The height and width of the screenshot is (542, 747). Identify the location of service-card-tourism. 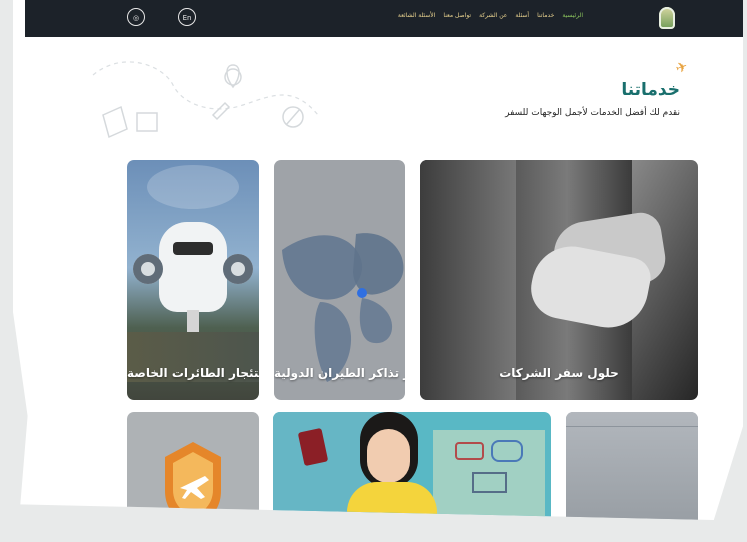
(412, 466).